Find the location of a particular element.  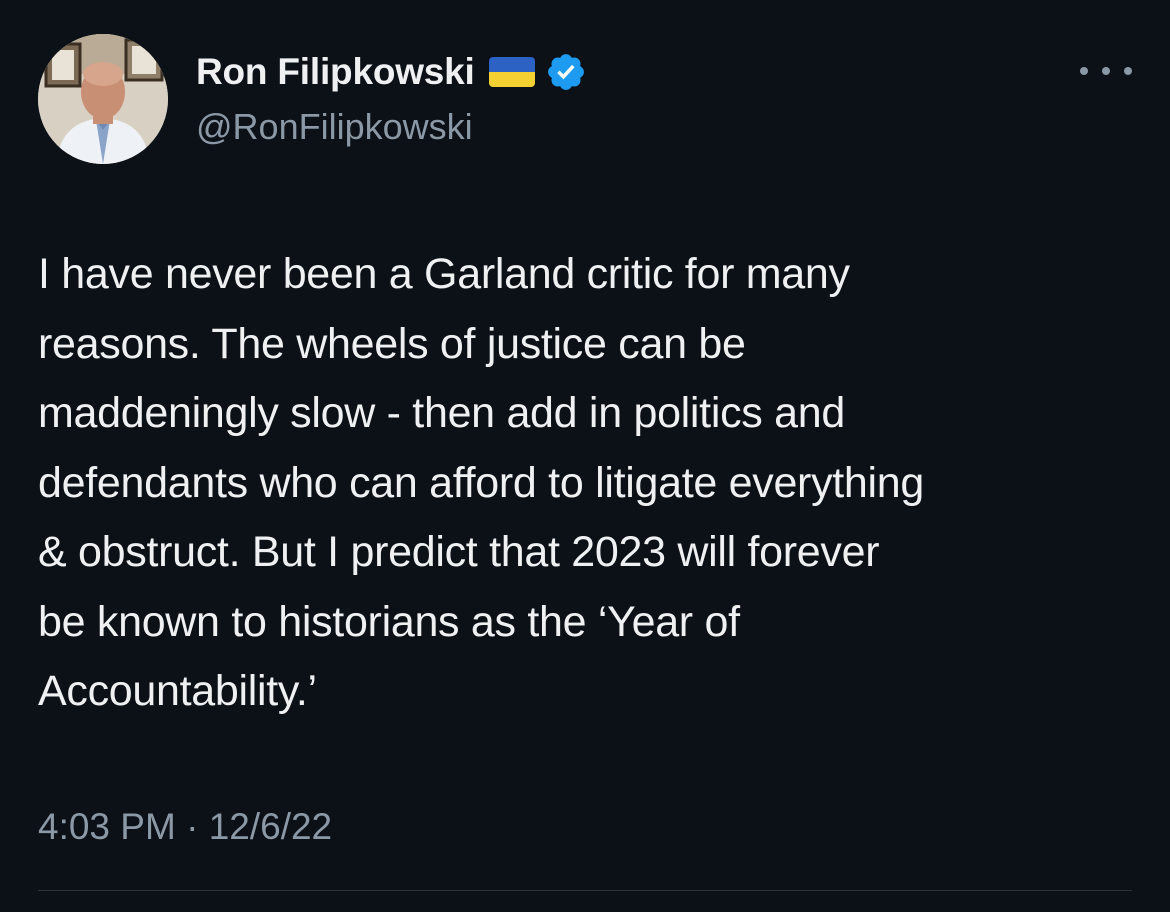

author-handle: @RonFilipkowski is located at coordinates (334, 127).